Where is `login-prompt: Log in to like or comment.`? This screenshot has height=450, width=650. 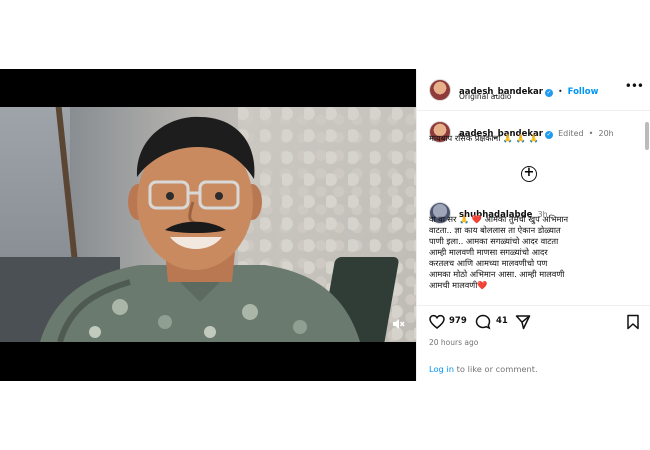 login-prompt: Log in to like or comment. is located at coordinates (483, 369).